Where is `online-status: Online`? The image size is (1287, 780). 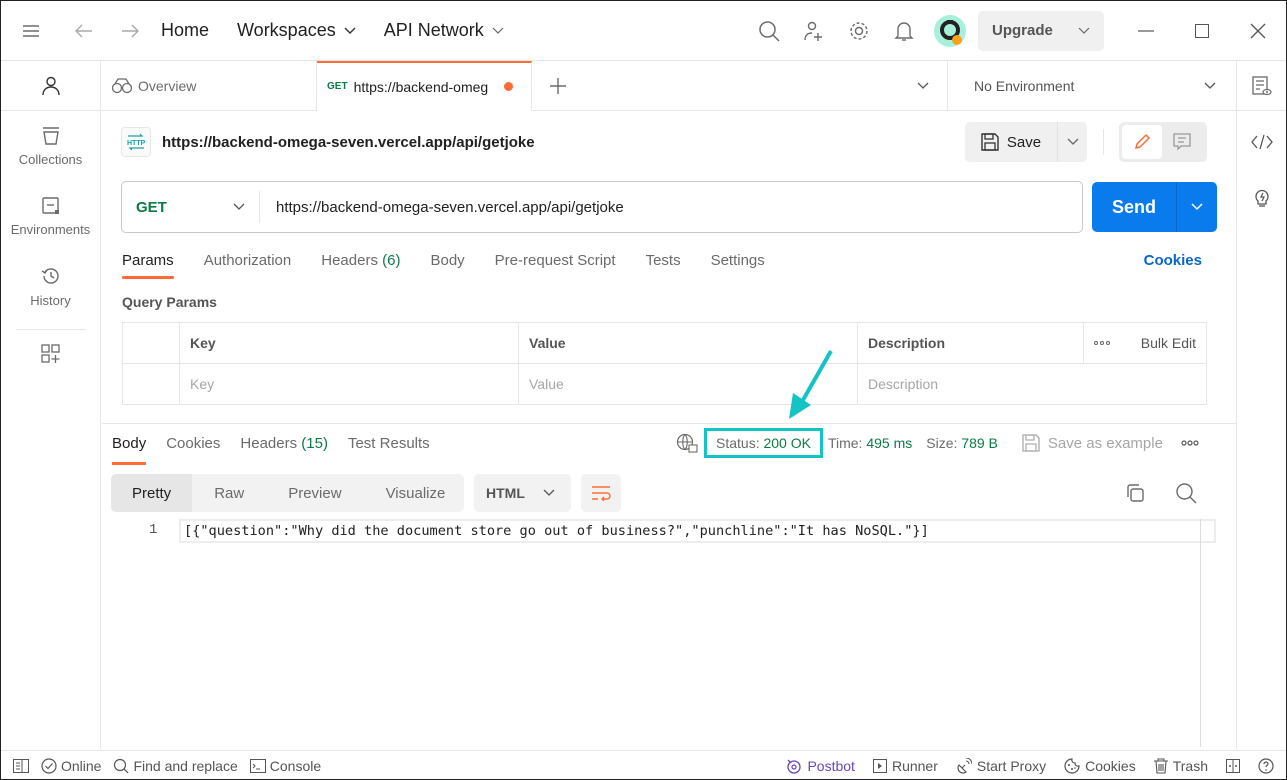
online-status: Online is located at coordinates (71, 766).